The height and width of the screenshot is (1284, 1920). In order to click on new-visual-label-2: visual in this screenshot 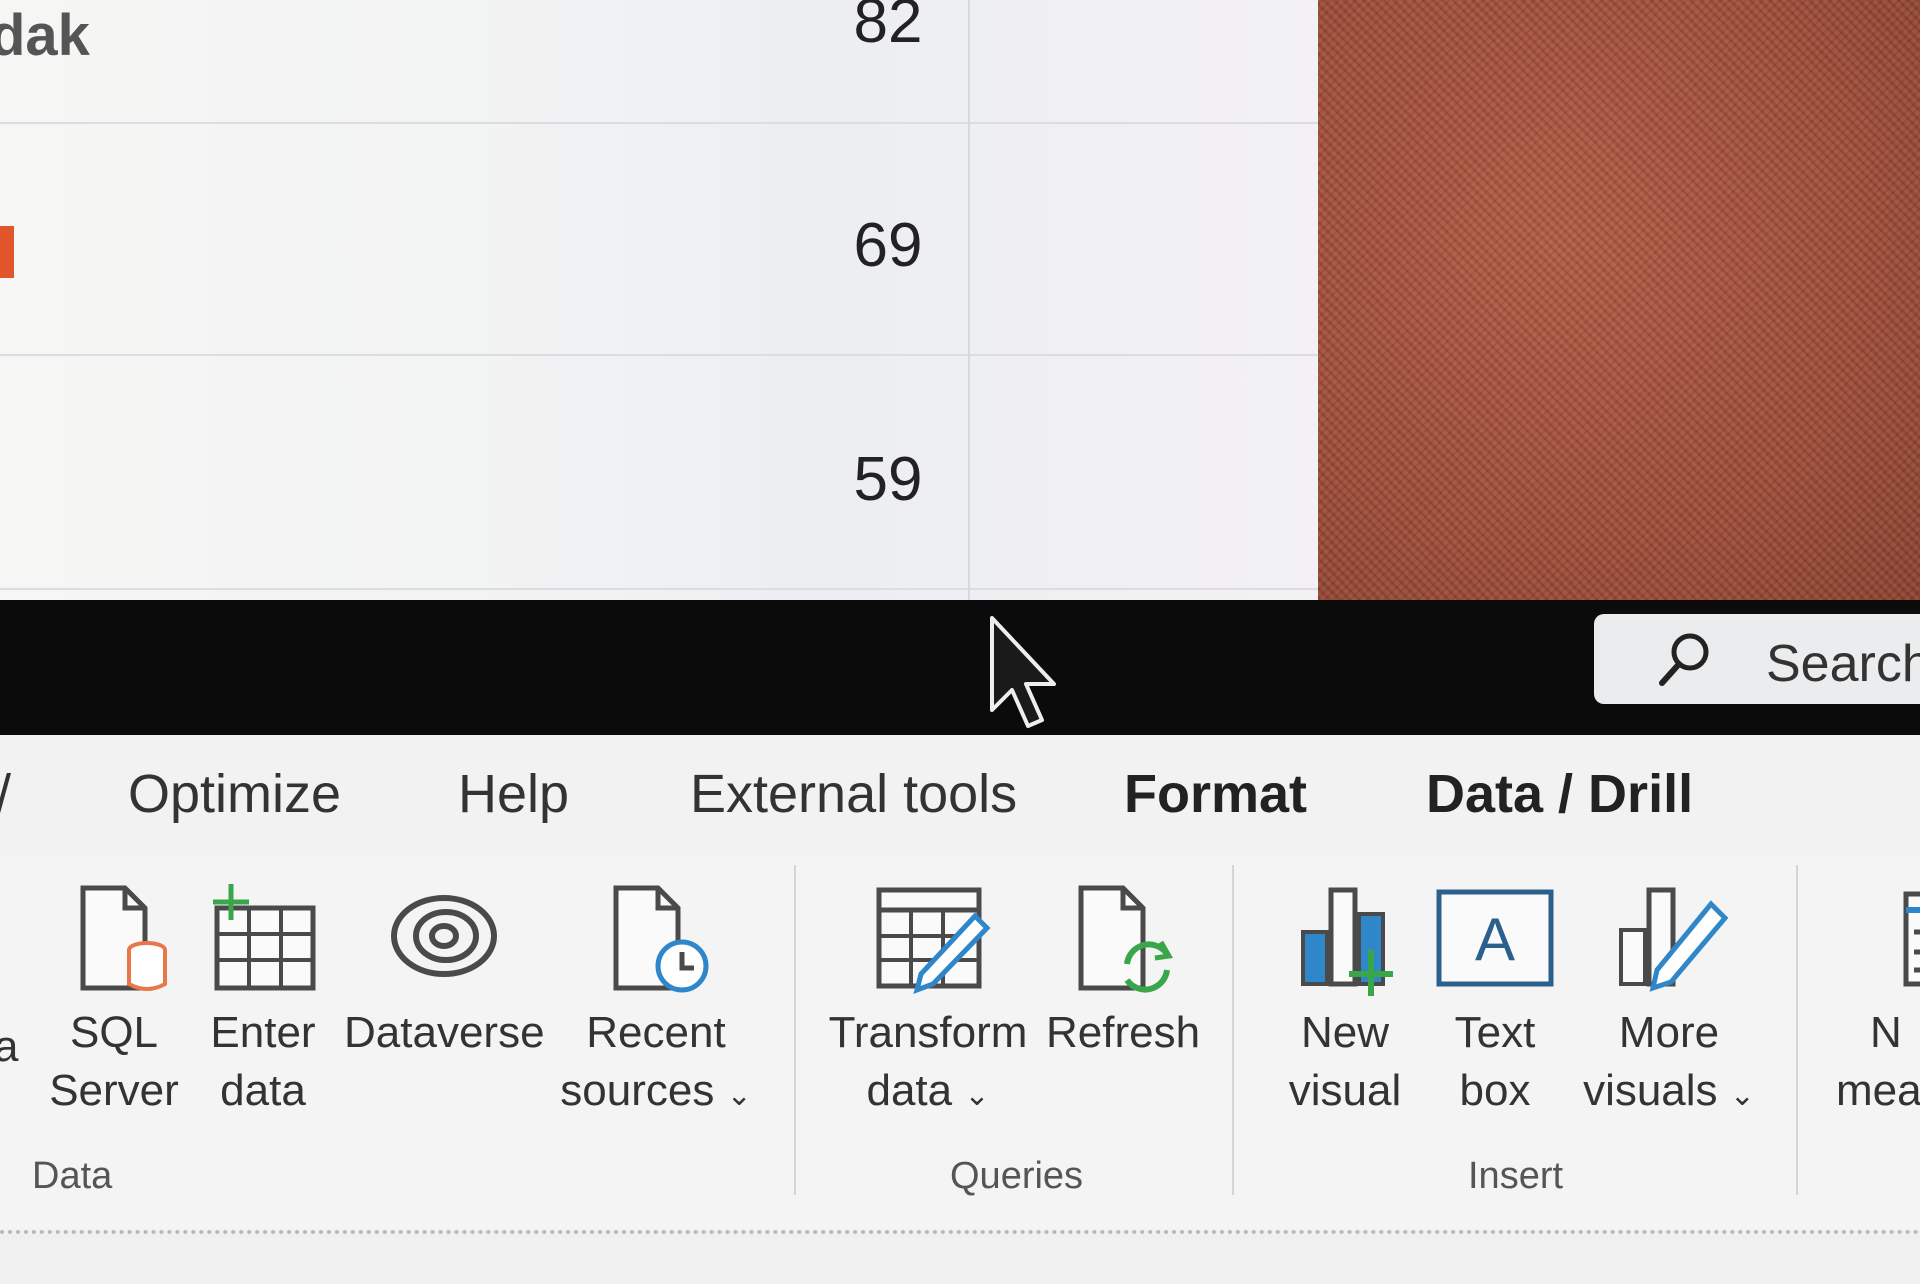, I will do `click(1345, 1090)`.